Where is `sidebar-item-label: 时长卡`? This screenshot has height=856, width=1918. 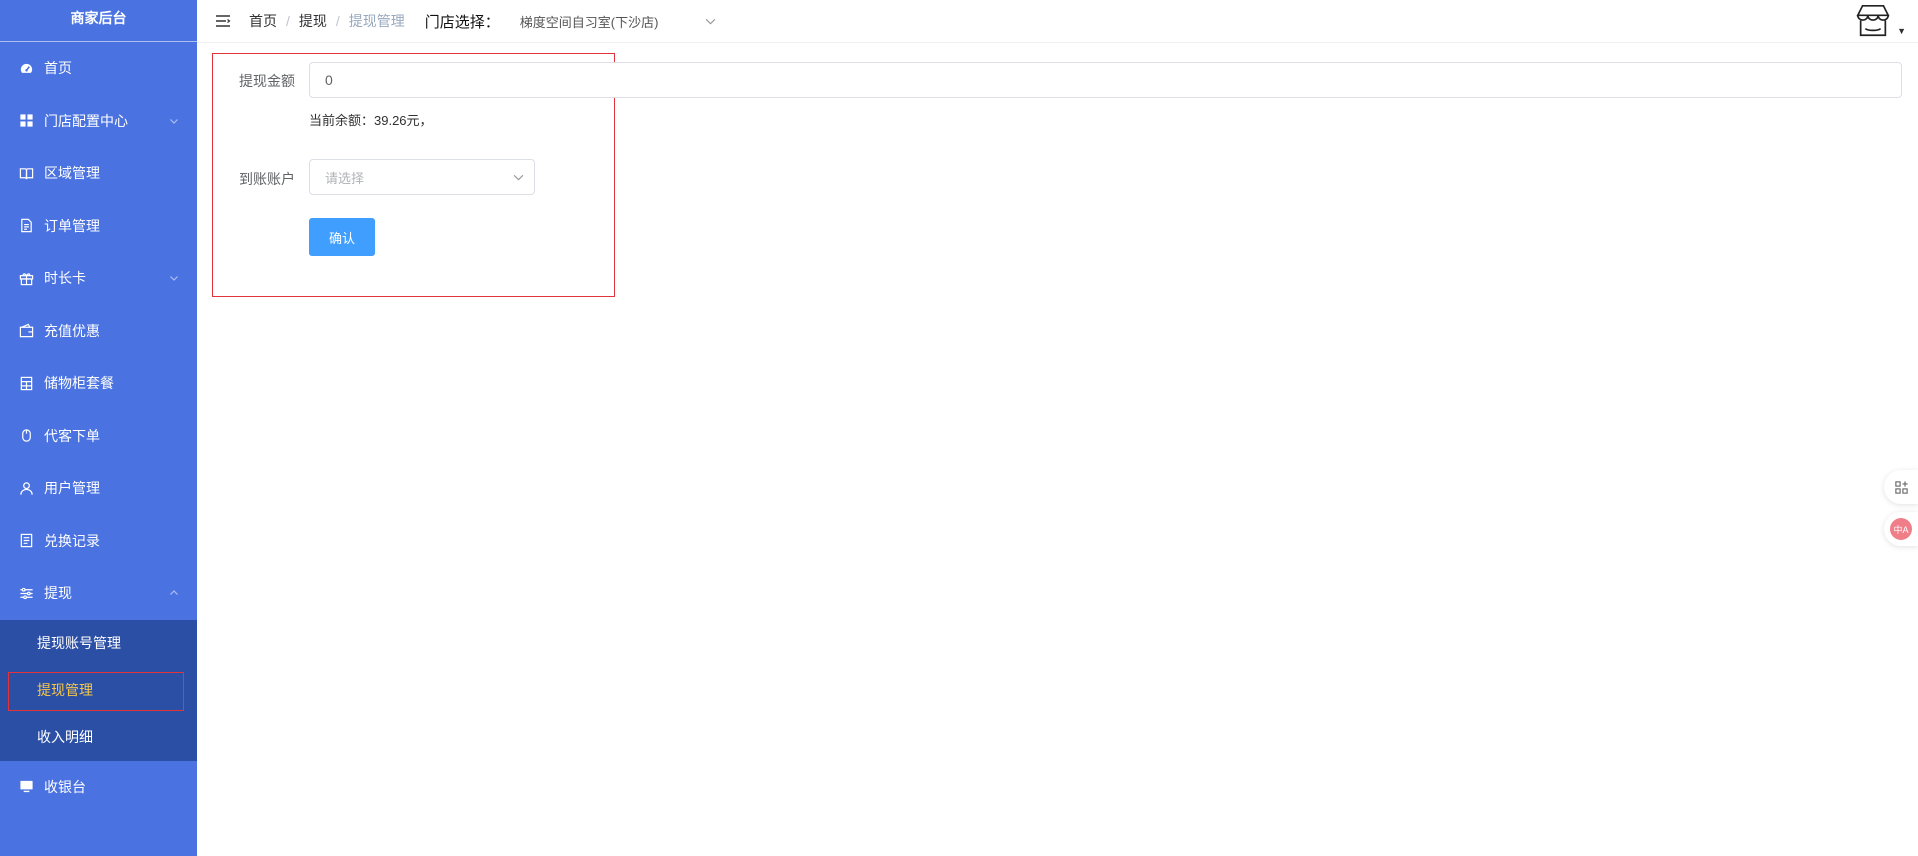 sidebar-item-label: 时长卡 is located at coordinates (65, 278).